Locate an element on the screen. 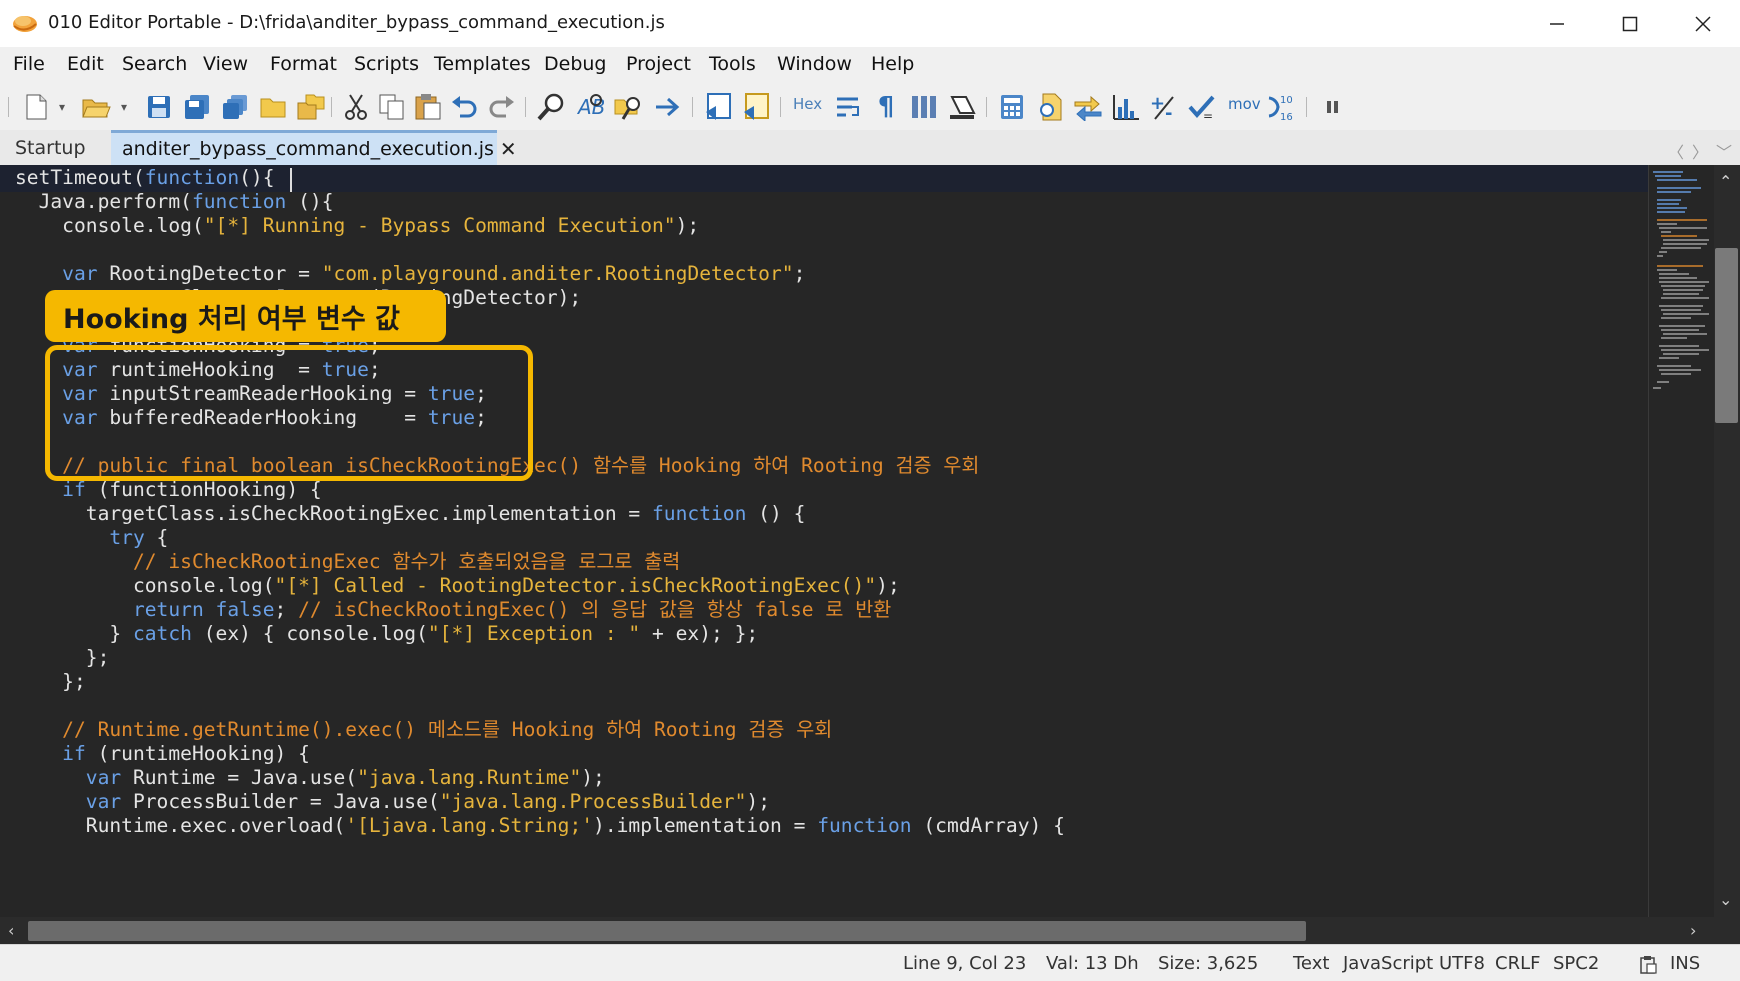 The image size is (1740, 981). status-indent: SPC2 is located at coordinates (1576, 963).